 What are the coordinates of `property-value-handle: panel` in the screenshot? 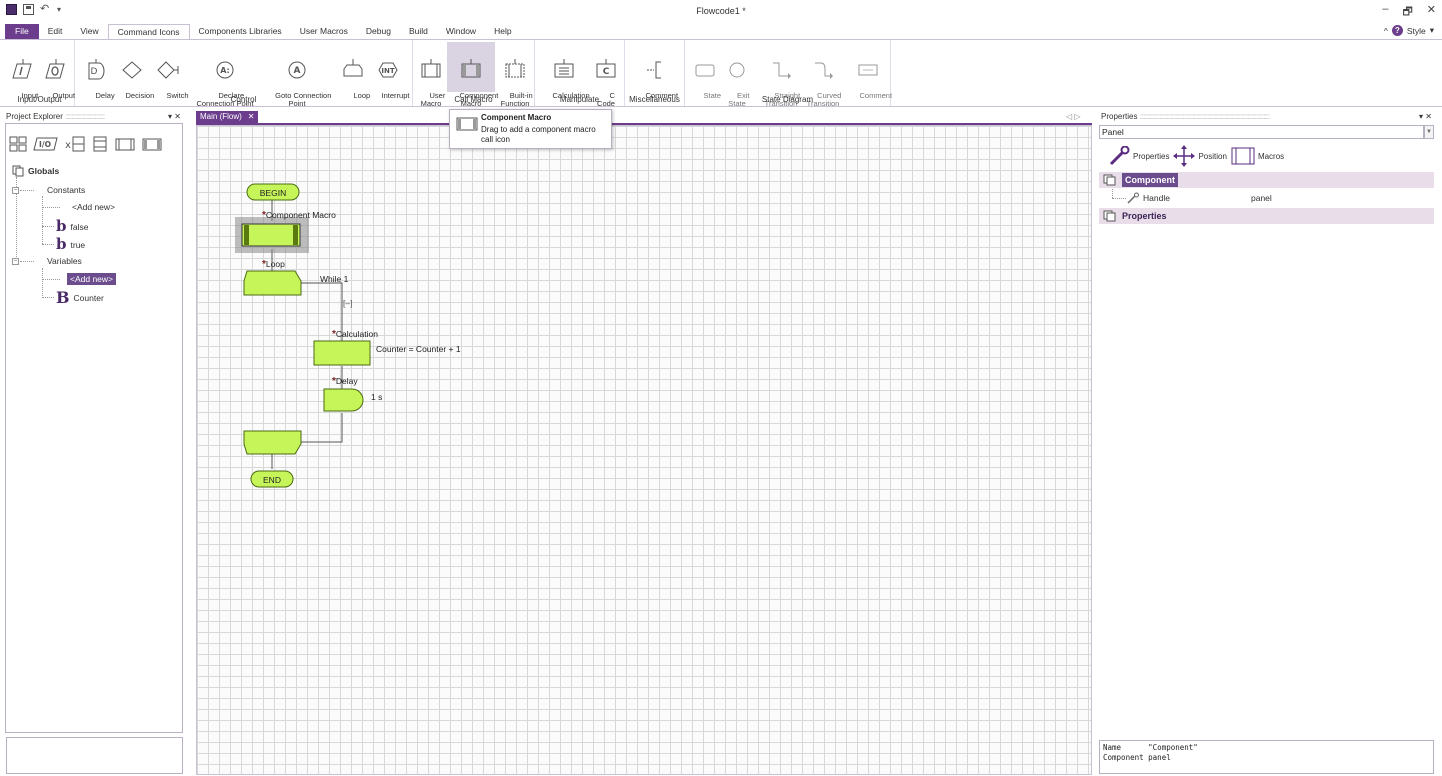 It's located at (1261, 198).